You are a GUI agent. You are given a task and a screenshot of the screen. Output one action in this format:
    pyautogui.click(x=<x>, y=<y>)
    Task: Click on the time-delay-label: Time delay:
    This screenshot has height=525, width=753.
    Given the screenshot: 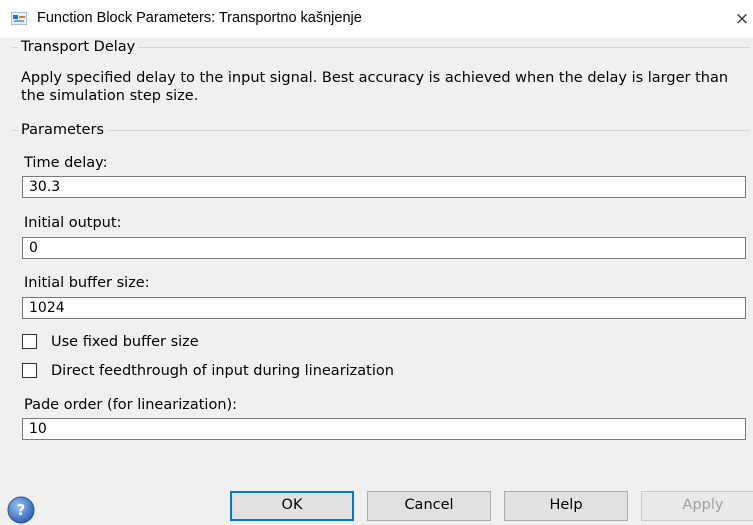 What is the action you would take?
    pyautogui.click(x=66, y=163)
    